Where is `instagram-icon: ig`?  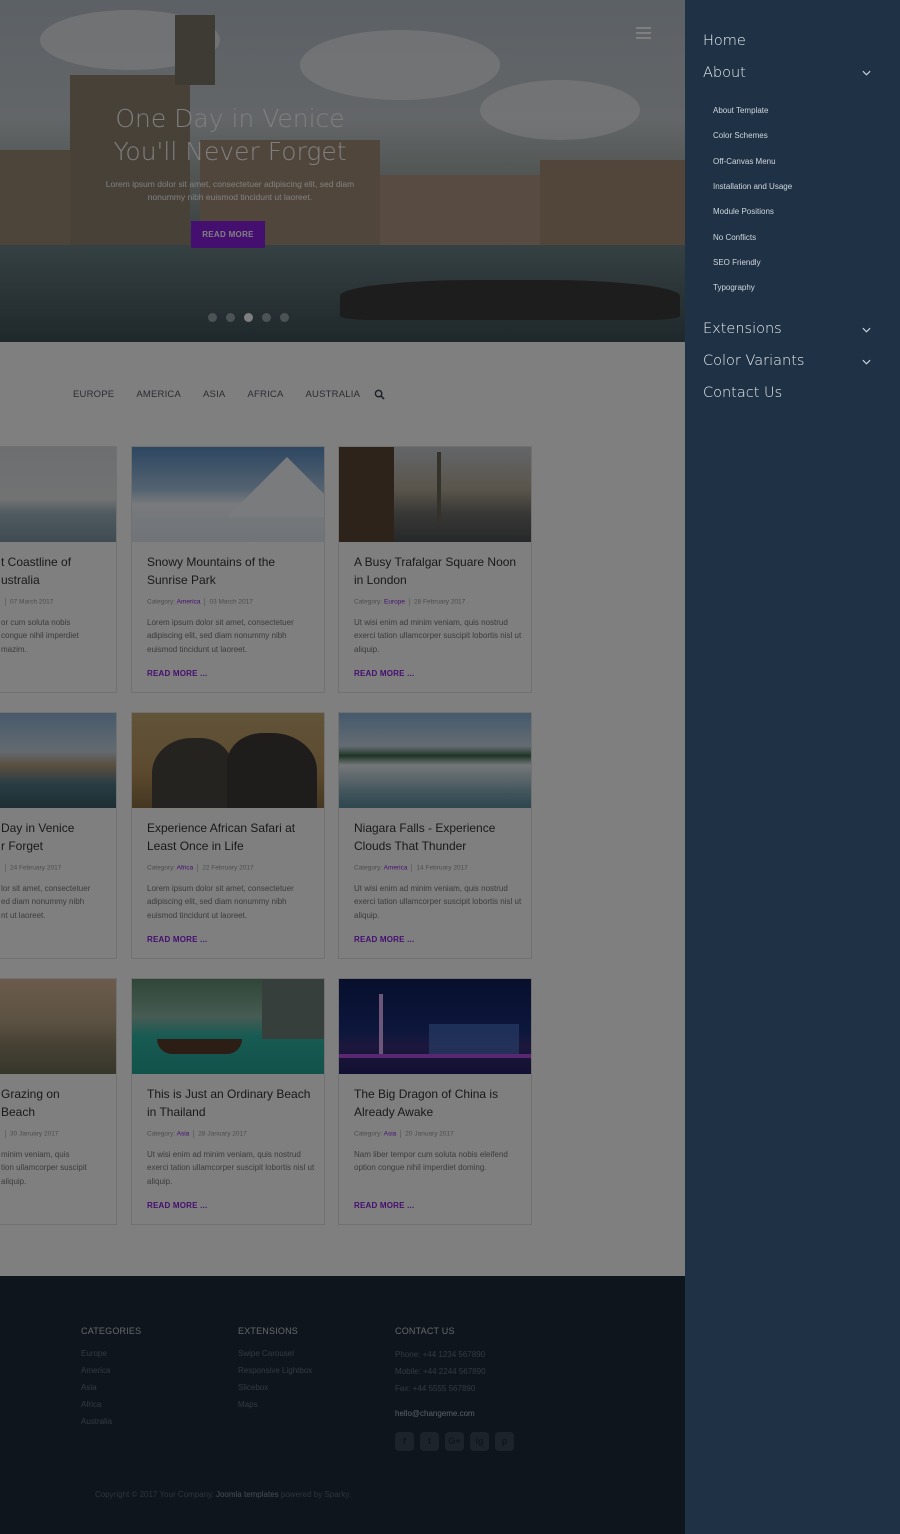
instagram-icon: ig is located at coordinates (479, 1441).